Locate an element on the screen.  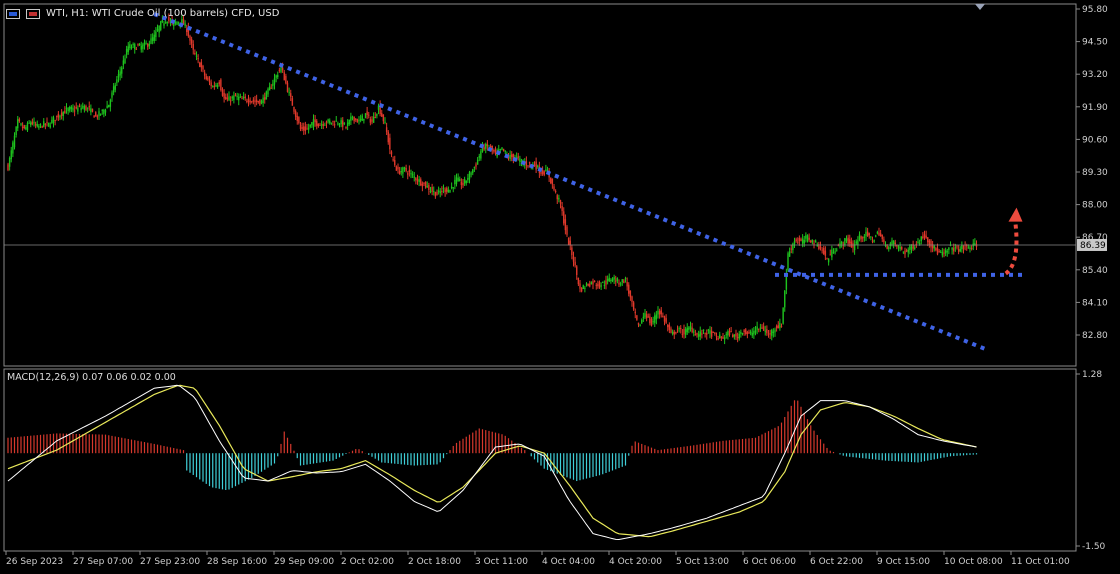
price-tick-label: 93.20 is located at coordinates (1095, 75).